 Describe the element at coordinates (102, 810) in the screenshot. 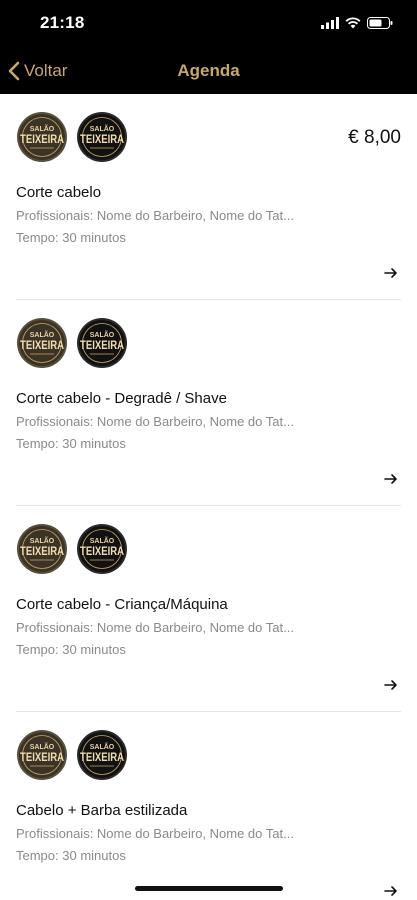

I see `service-name: Cabelo + Barba estilizada` at that location.